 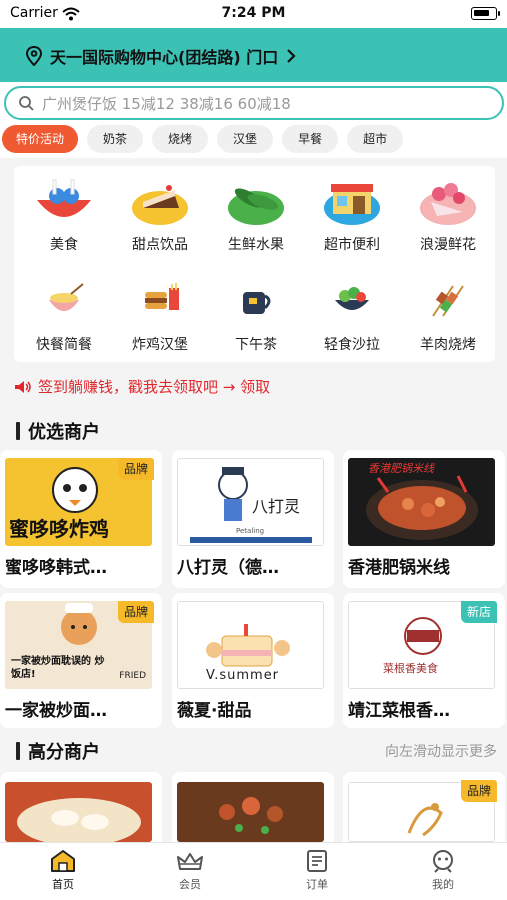 I want to click on tea-icon, so click(x=257, y=303).